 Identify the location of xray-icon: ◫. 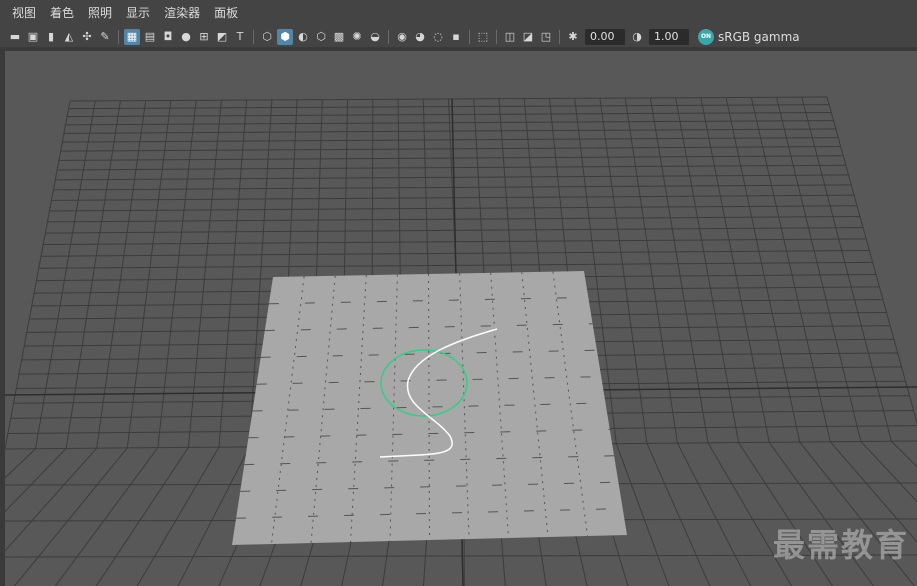
(510, 37).